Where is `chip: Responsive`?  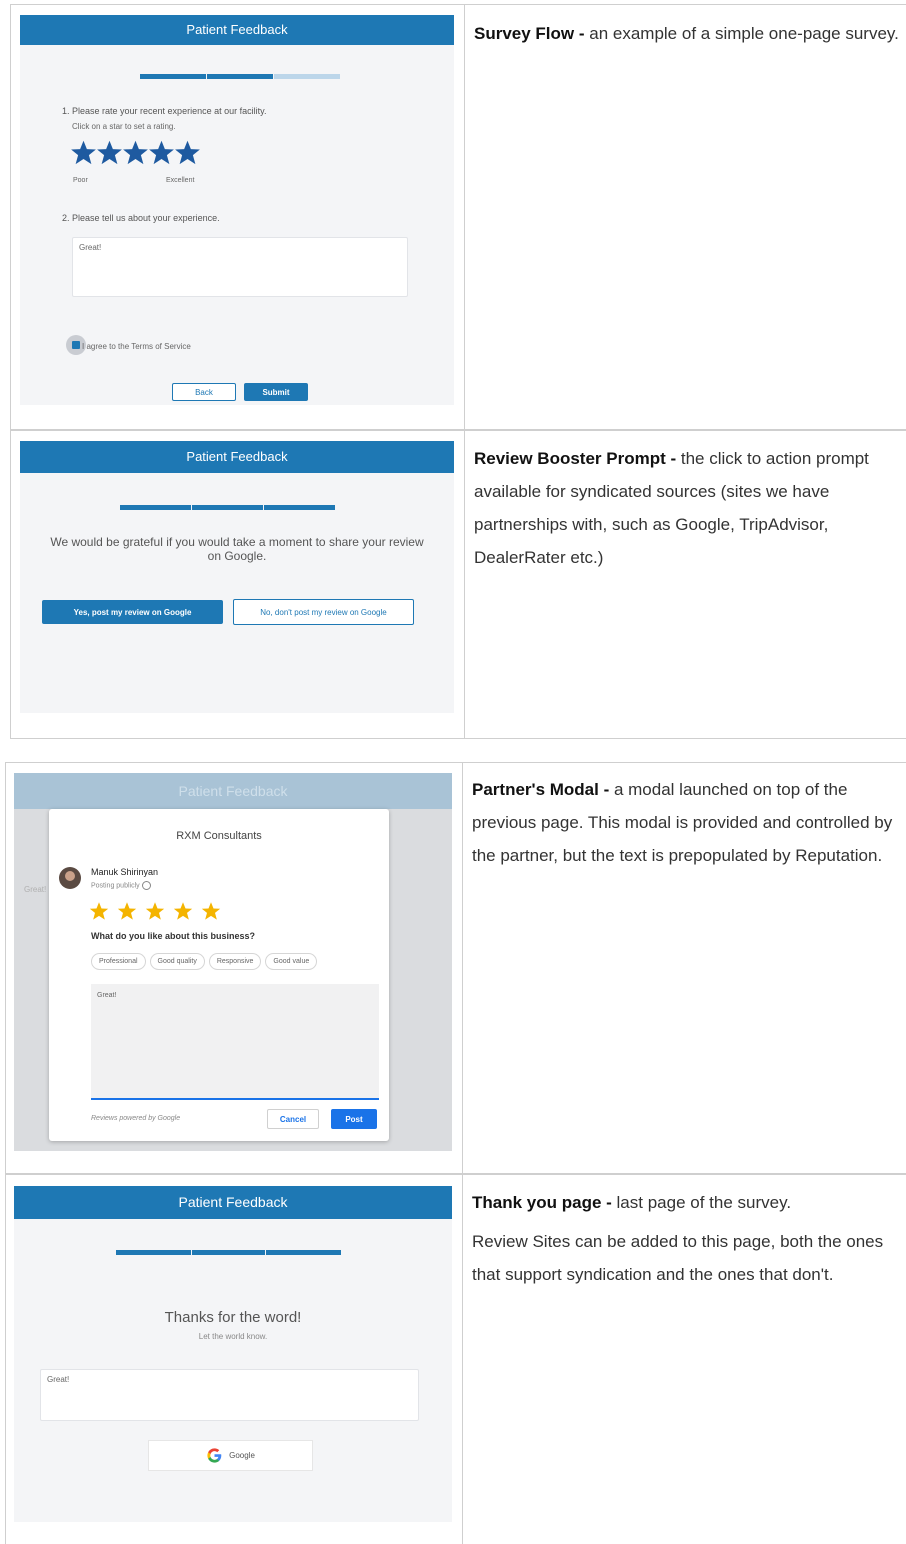
chip: Responsive is located at coordinates (235, 961).